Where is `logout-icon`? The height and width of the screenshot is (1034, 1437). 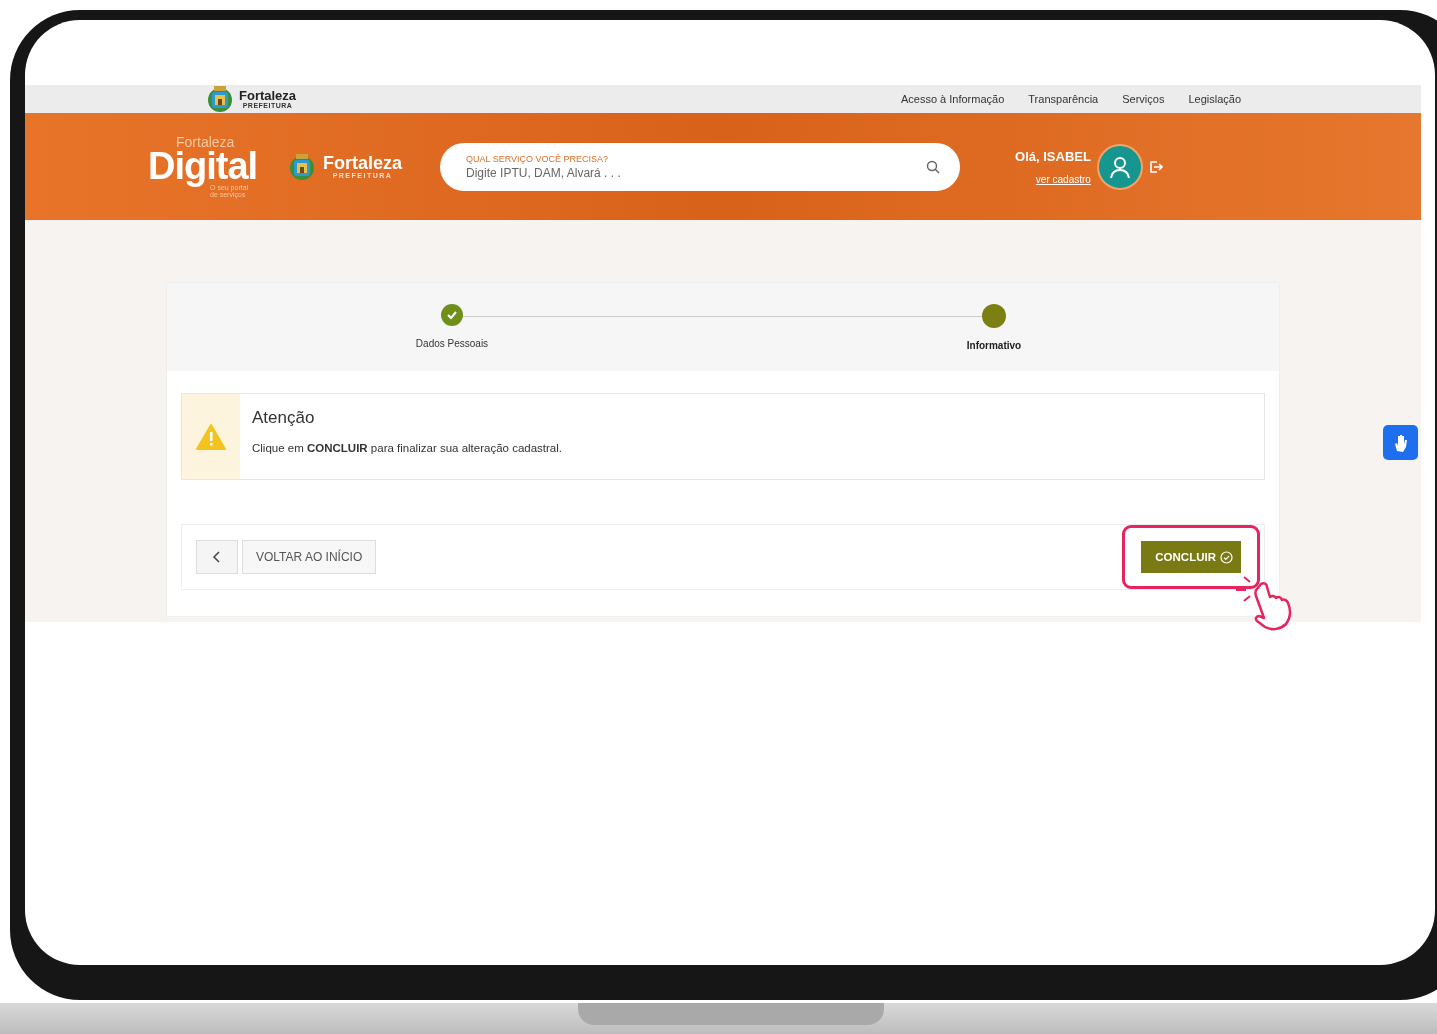
logout-icon is located at coordinates (1155, 166).